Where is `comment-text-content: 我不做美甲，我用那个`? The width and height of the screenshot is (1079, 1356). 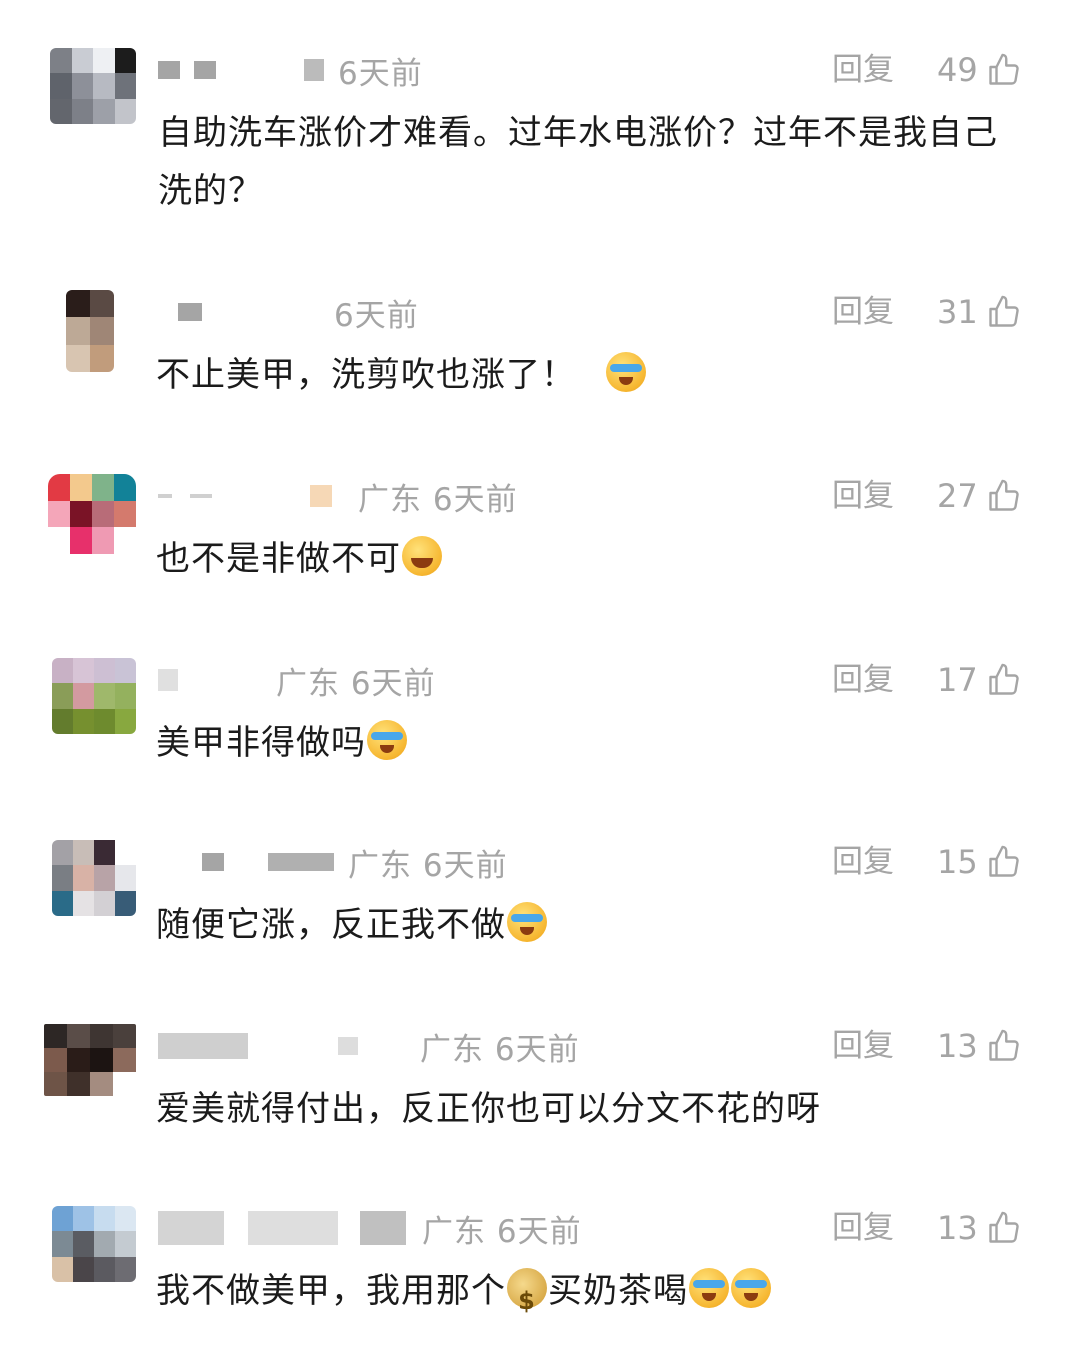
comment-text-content: 我不做美甲，我用那个 is located at coordinates (331, 1291).